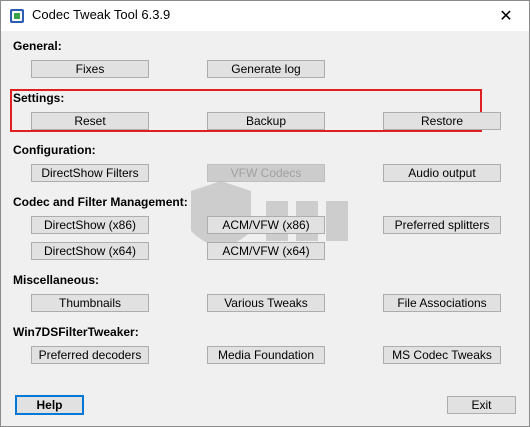 Image resolution: width=530 pixels, height=427 pixels. I want to click on thumbnails-button: Thumbnails, so click(90, 303).